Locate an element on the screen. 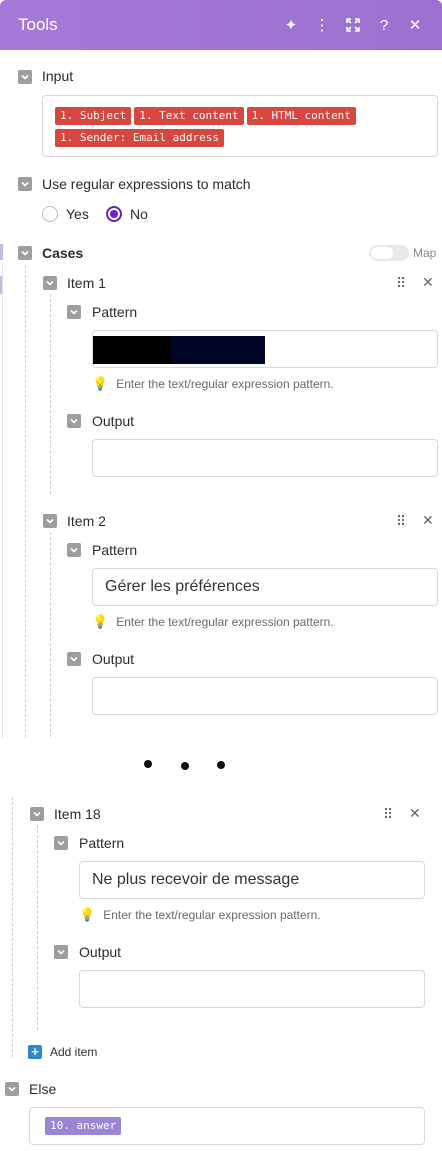 The image size is (442, 1151). input-label: Input is located at coordinates (58, 76).